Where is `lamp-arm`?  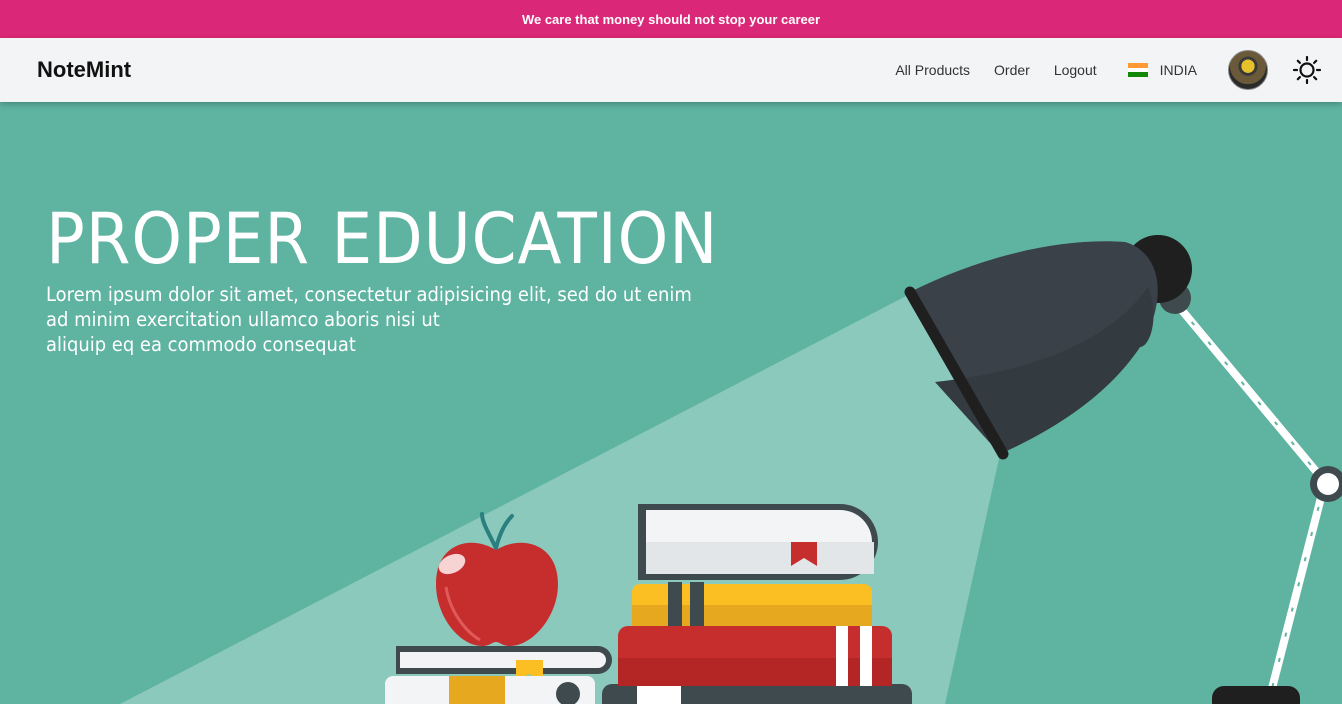
lamp-arm is located at coordinates (1250, 501).